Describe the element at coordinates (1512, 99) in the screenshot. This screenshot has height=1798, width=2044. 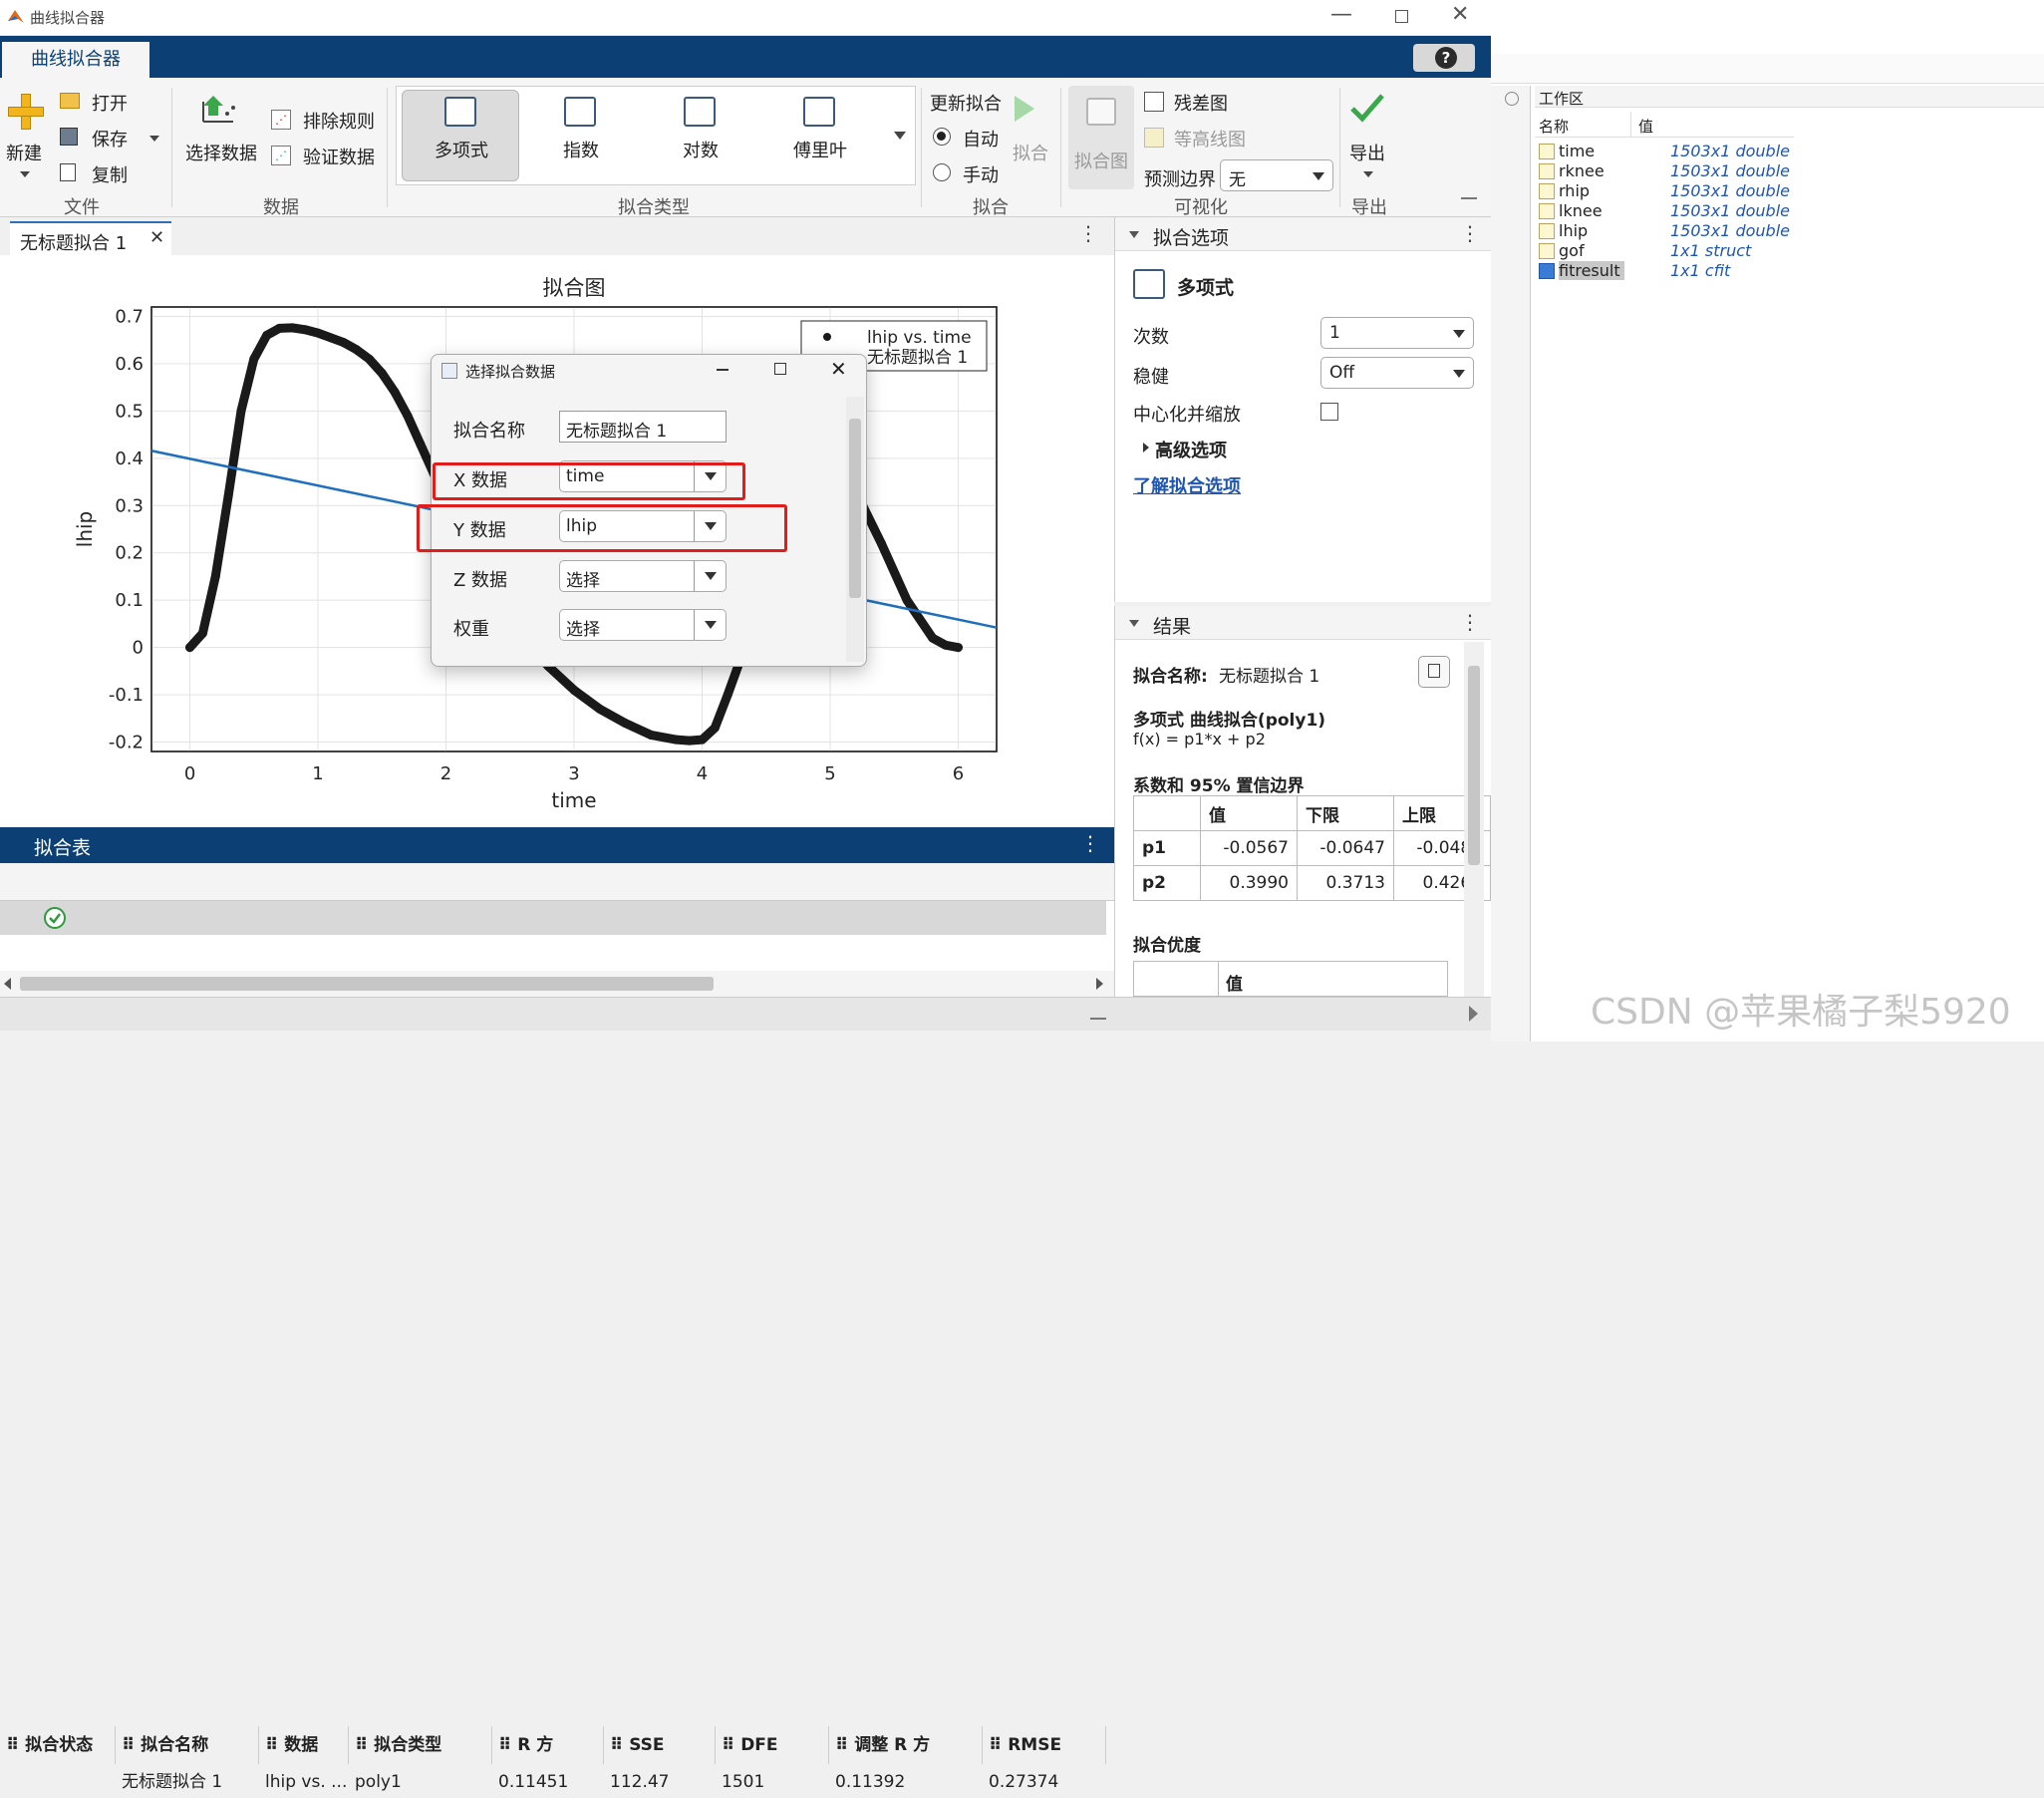
I see `options-icon` at that location.